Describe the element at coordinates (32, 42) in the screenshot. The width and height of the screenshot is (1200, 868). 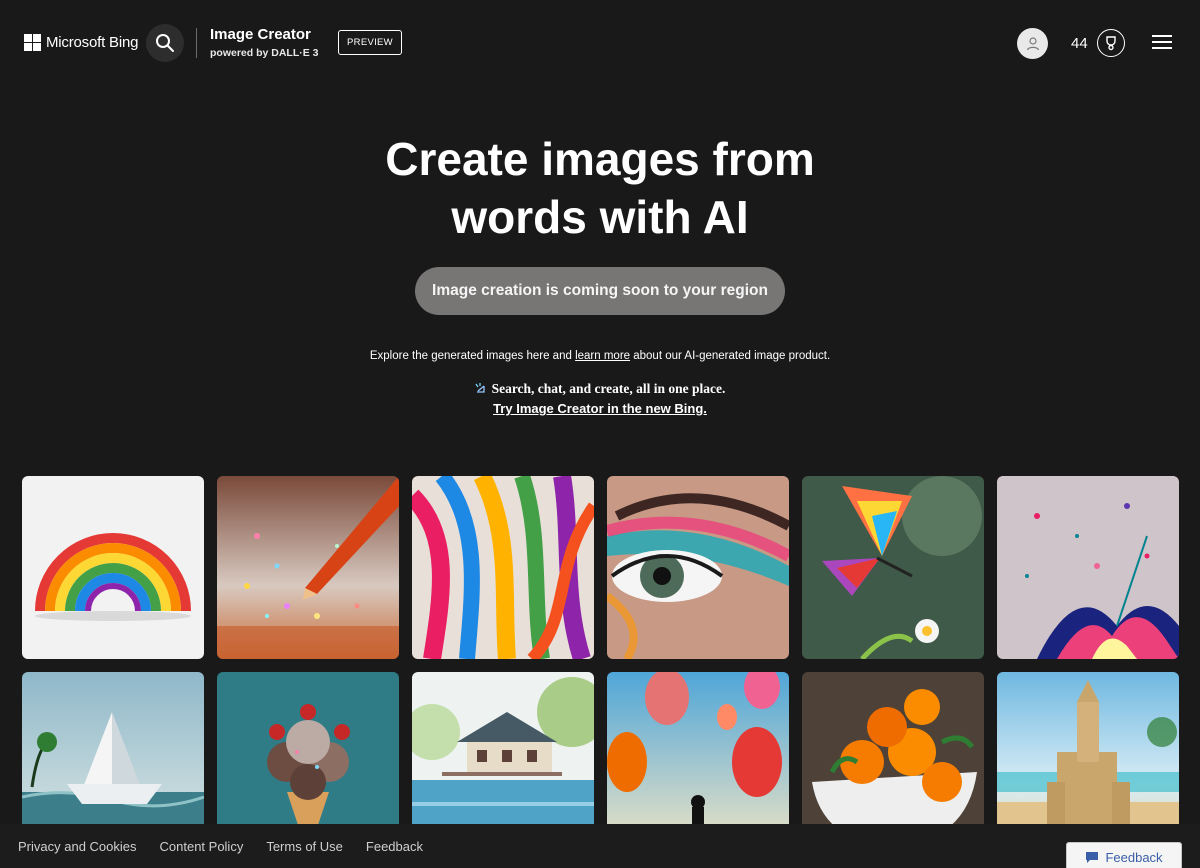
I see `microsoft-logo-icon` at that location.